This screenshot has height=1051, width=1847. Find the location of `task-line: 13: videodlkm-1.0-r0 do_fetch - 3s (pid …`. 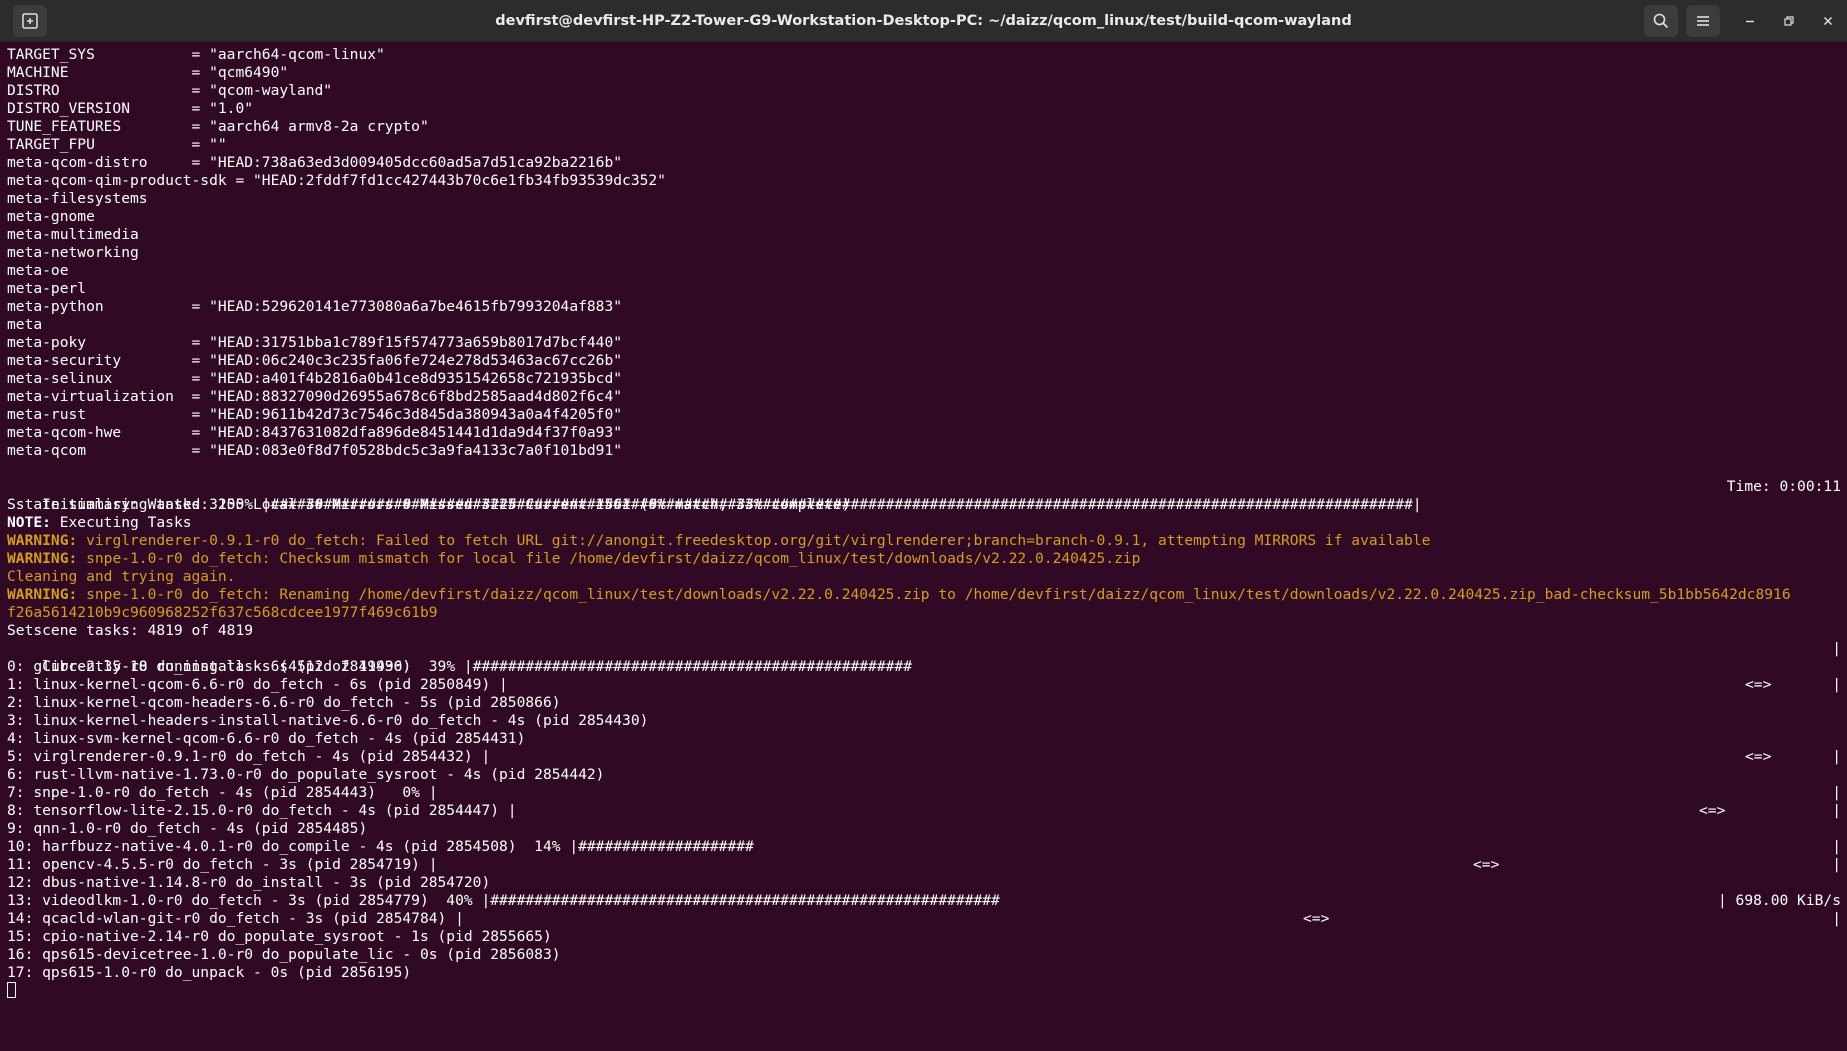

task-line: 13: videodlkm-1.0-r0 do_fetch - 3s (pid … is located at coordinates (924, 901).